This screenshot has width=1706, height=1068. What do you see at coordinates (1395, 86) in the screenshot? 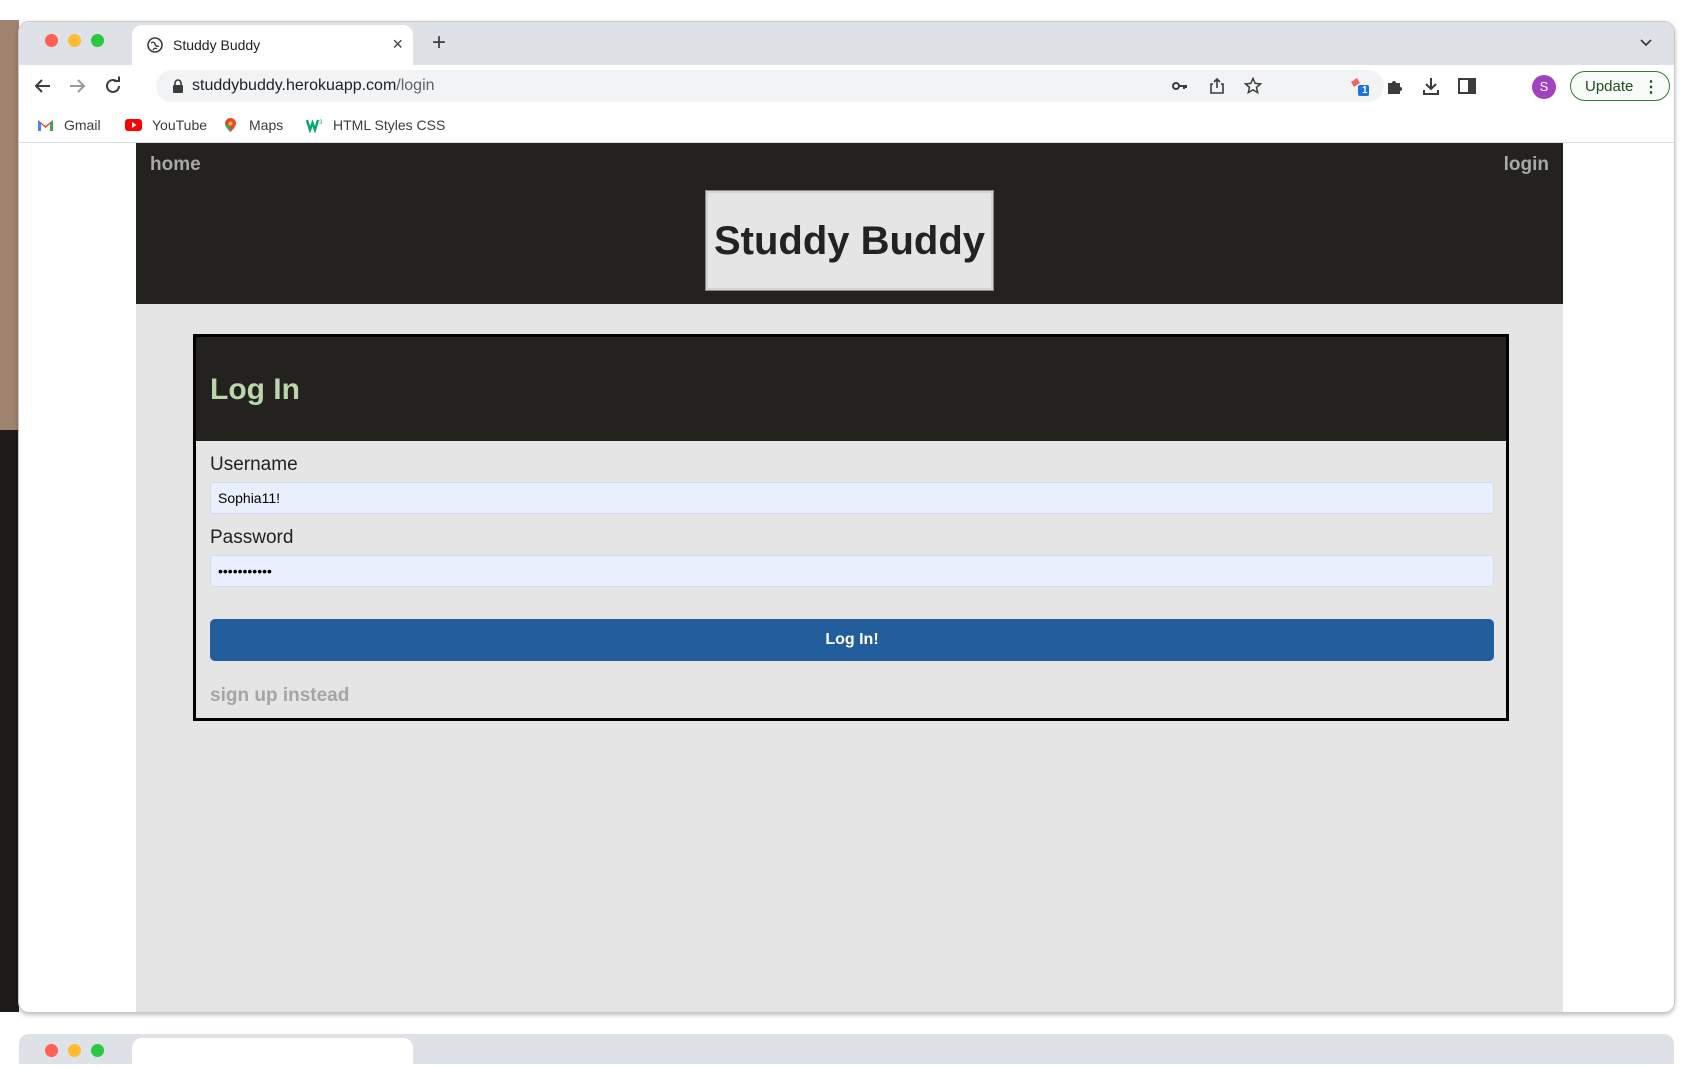
I see `puzzle-icon` at bounding box center [1395, 86].